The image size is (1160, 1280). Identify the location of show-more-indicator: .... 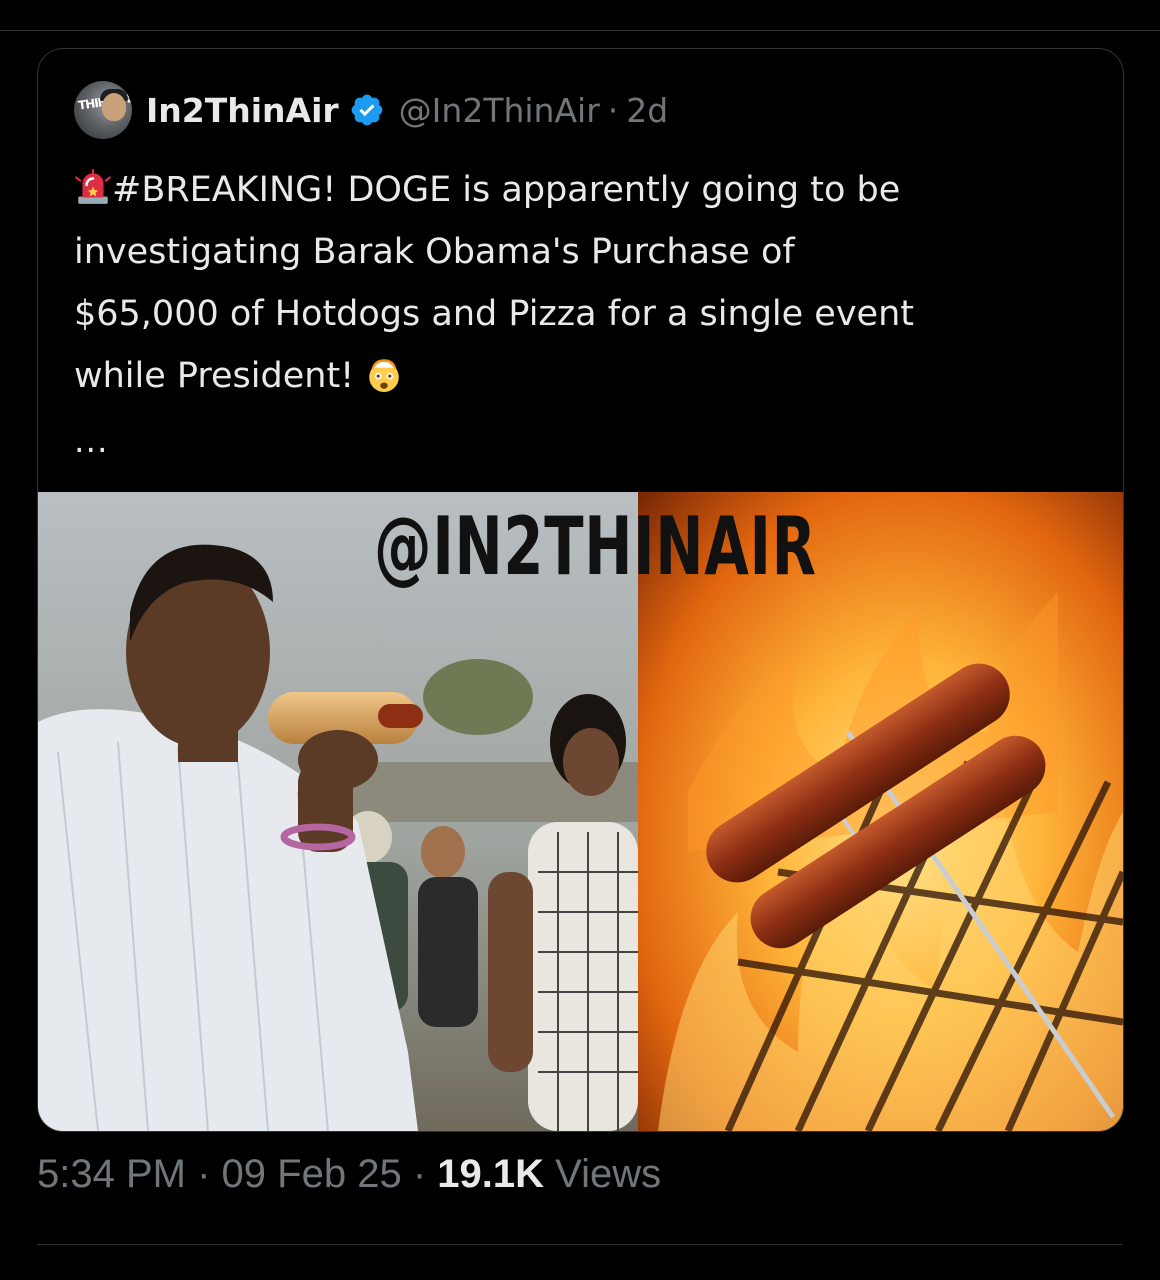
(91, 440).